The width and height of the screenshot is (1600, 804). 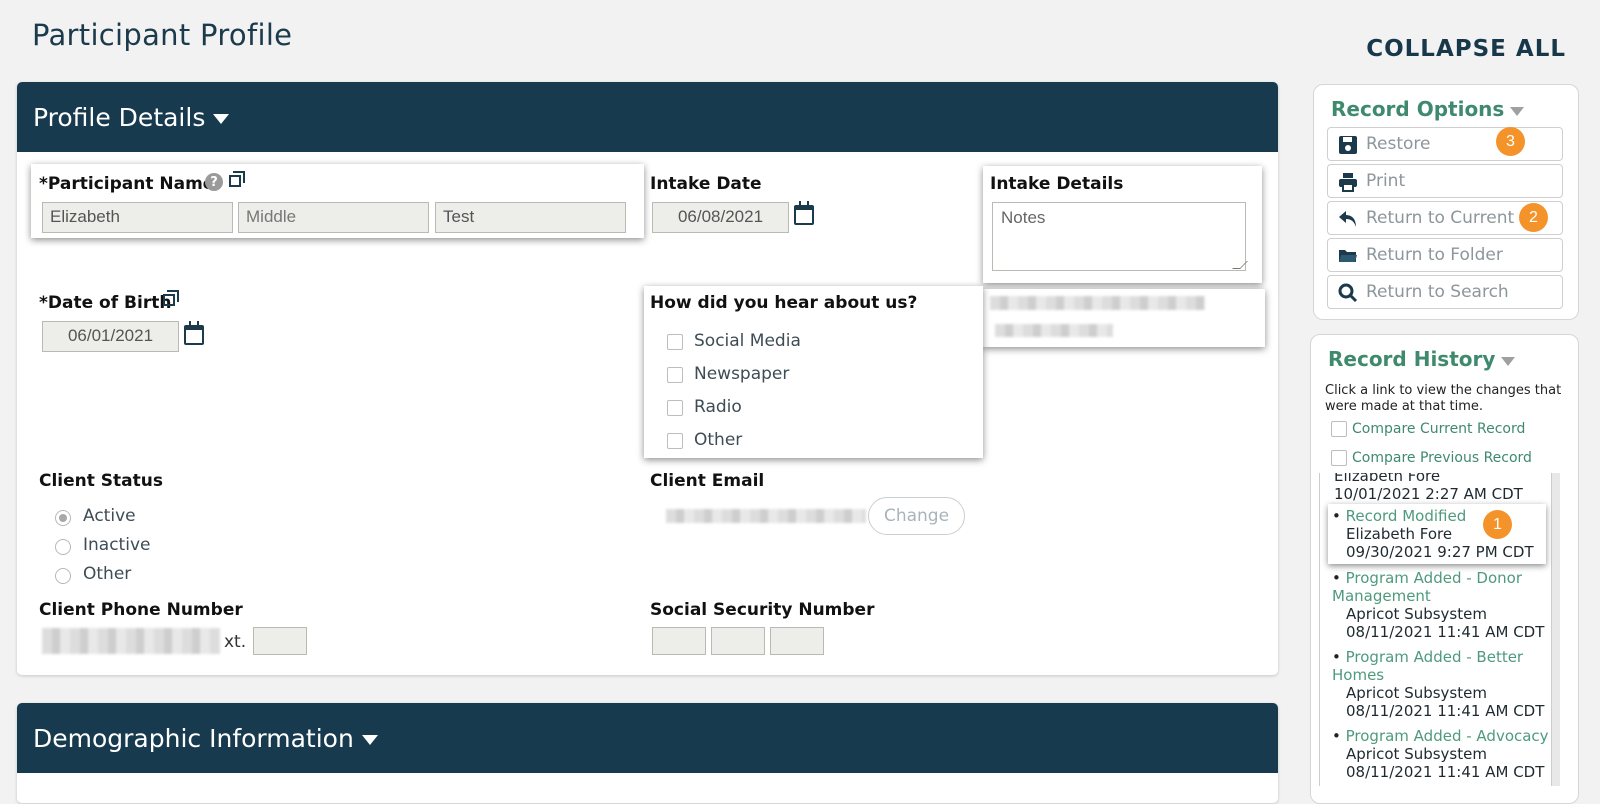 I want to click on history-link: Program Added - Better Homes, so click(x=1427, y=666).